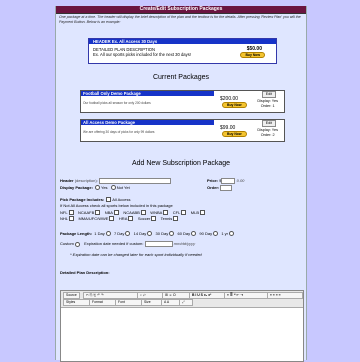 This screenshot has width=360, height=362. I want to click on current-packages-title: Current Packages, so click(181, 77).